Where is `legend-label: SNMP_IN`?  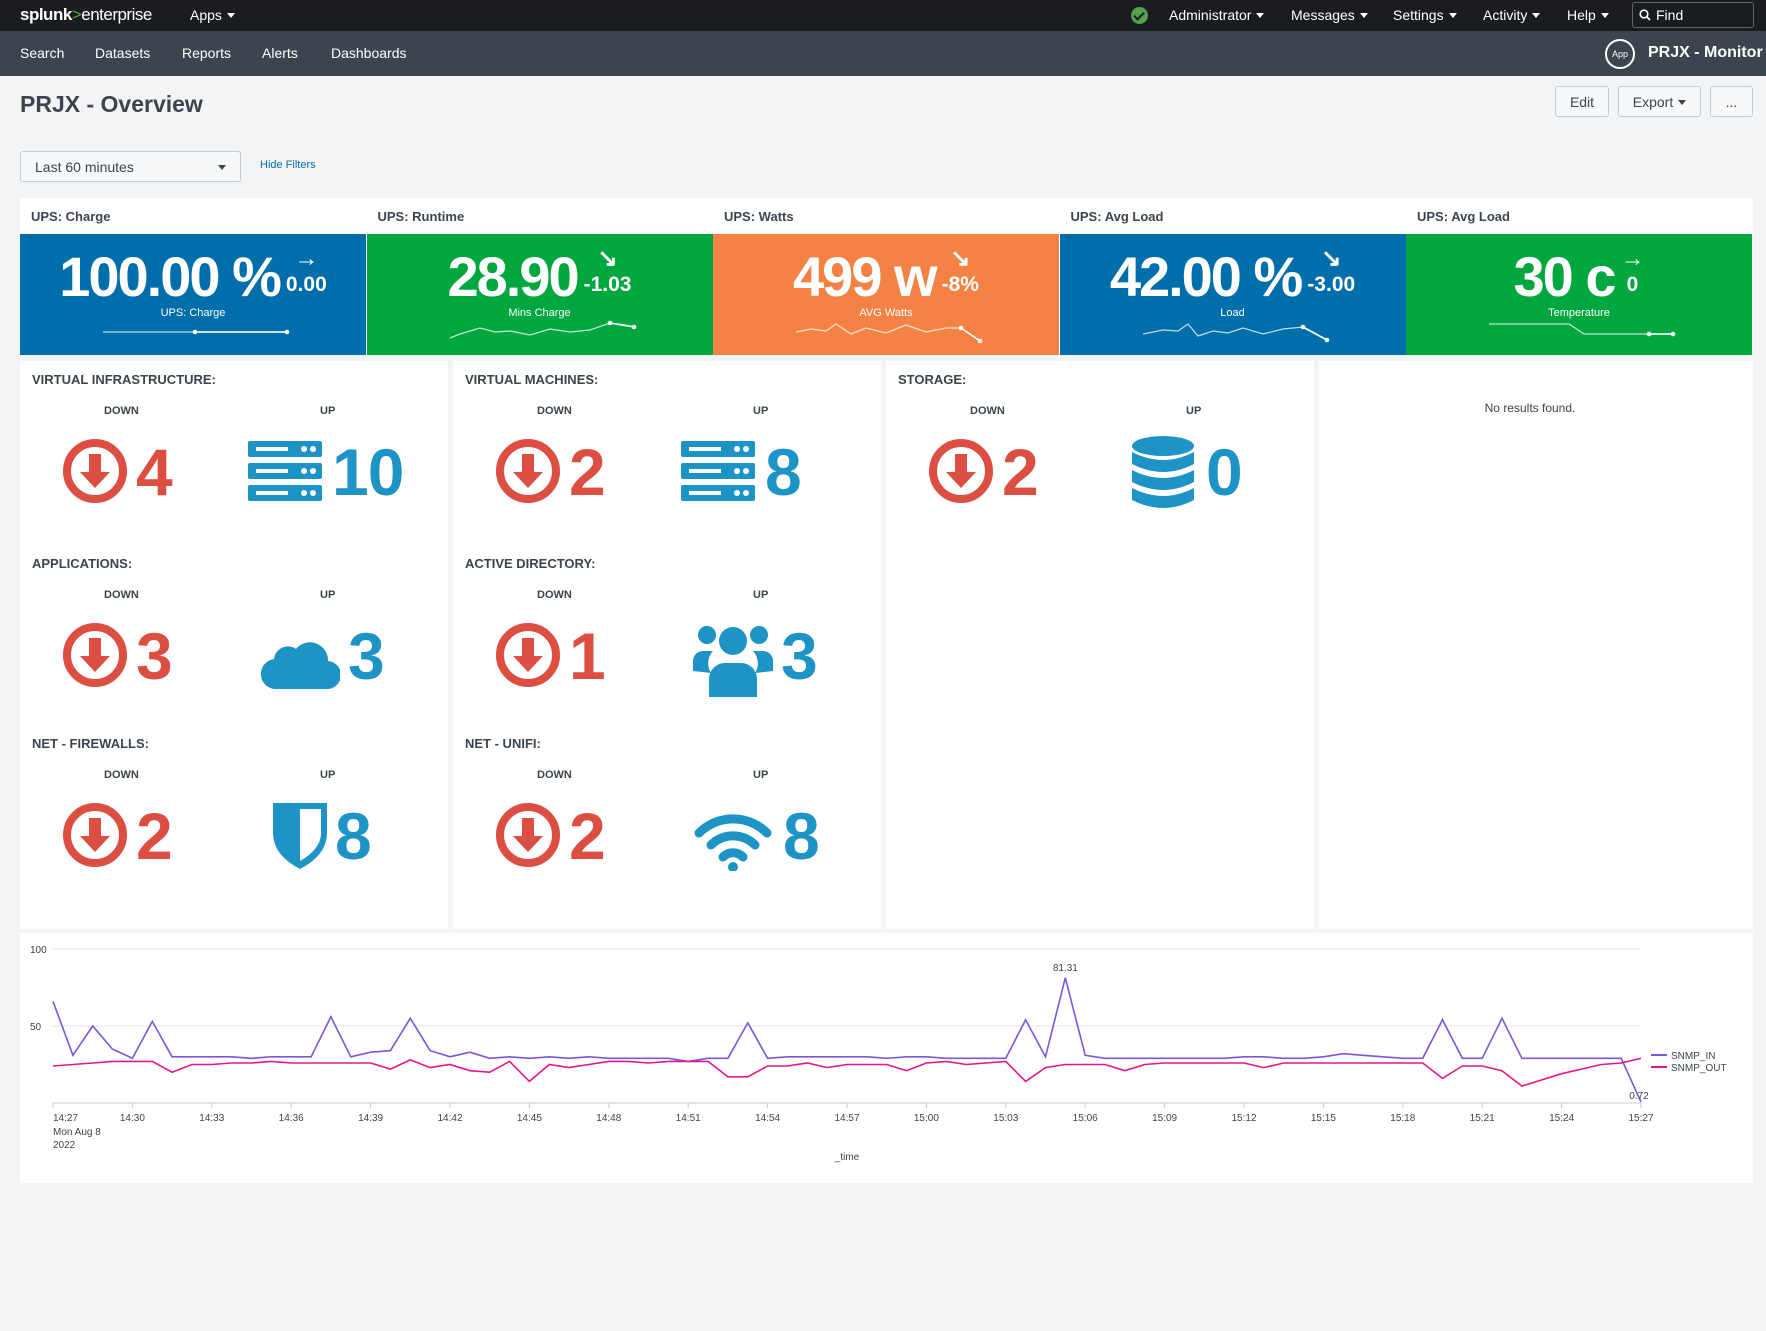 legend-label: SNMP_IN is located at coordinates (1693, 1056).